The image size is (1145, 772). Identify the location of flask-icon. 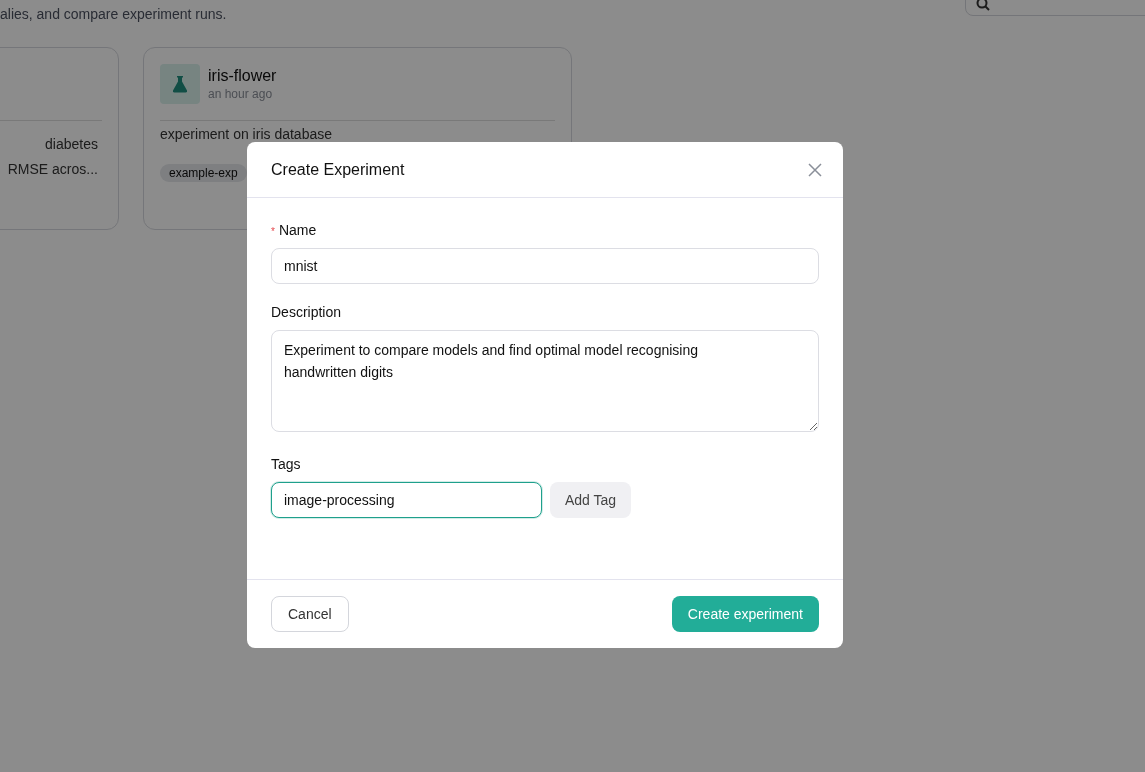
(180, 84).